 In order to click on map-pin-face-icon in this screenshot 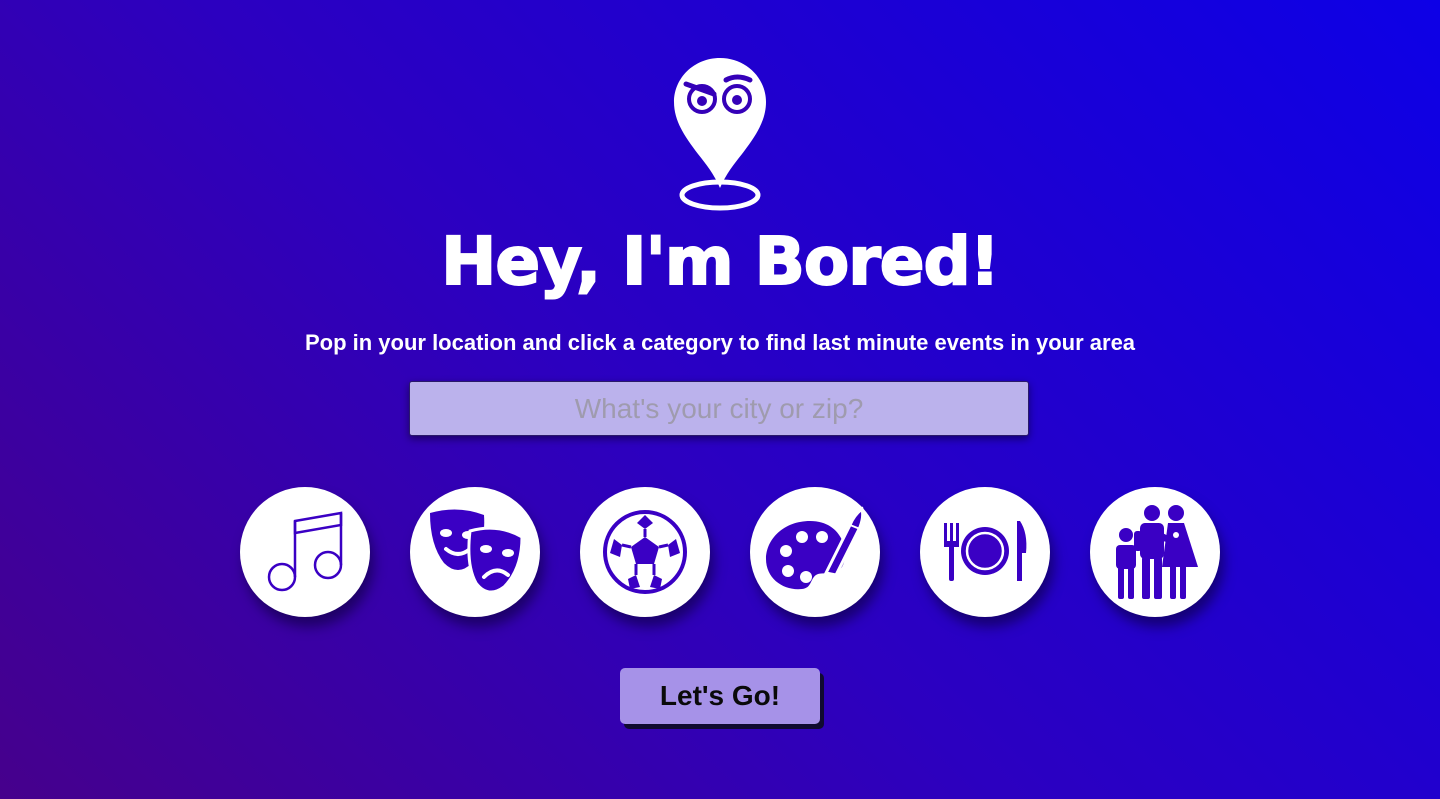, I will do `click(720, 134)`.